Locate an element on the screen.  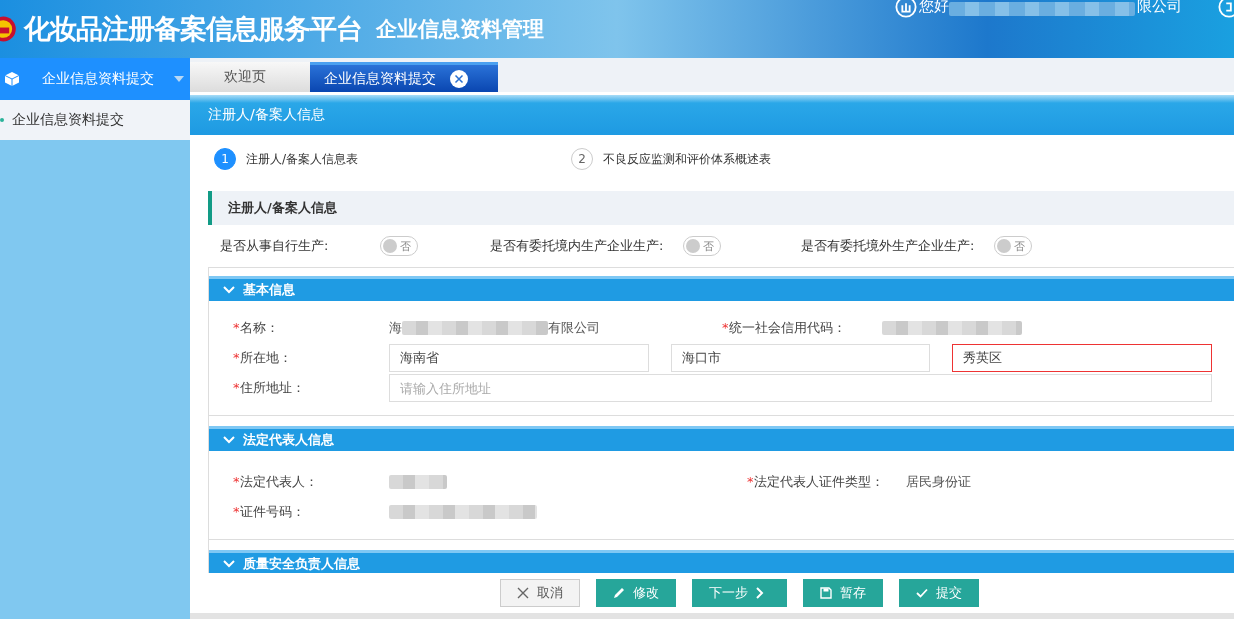
submit-button: 提交 is located at coordinates (939, 593).